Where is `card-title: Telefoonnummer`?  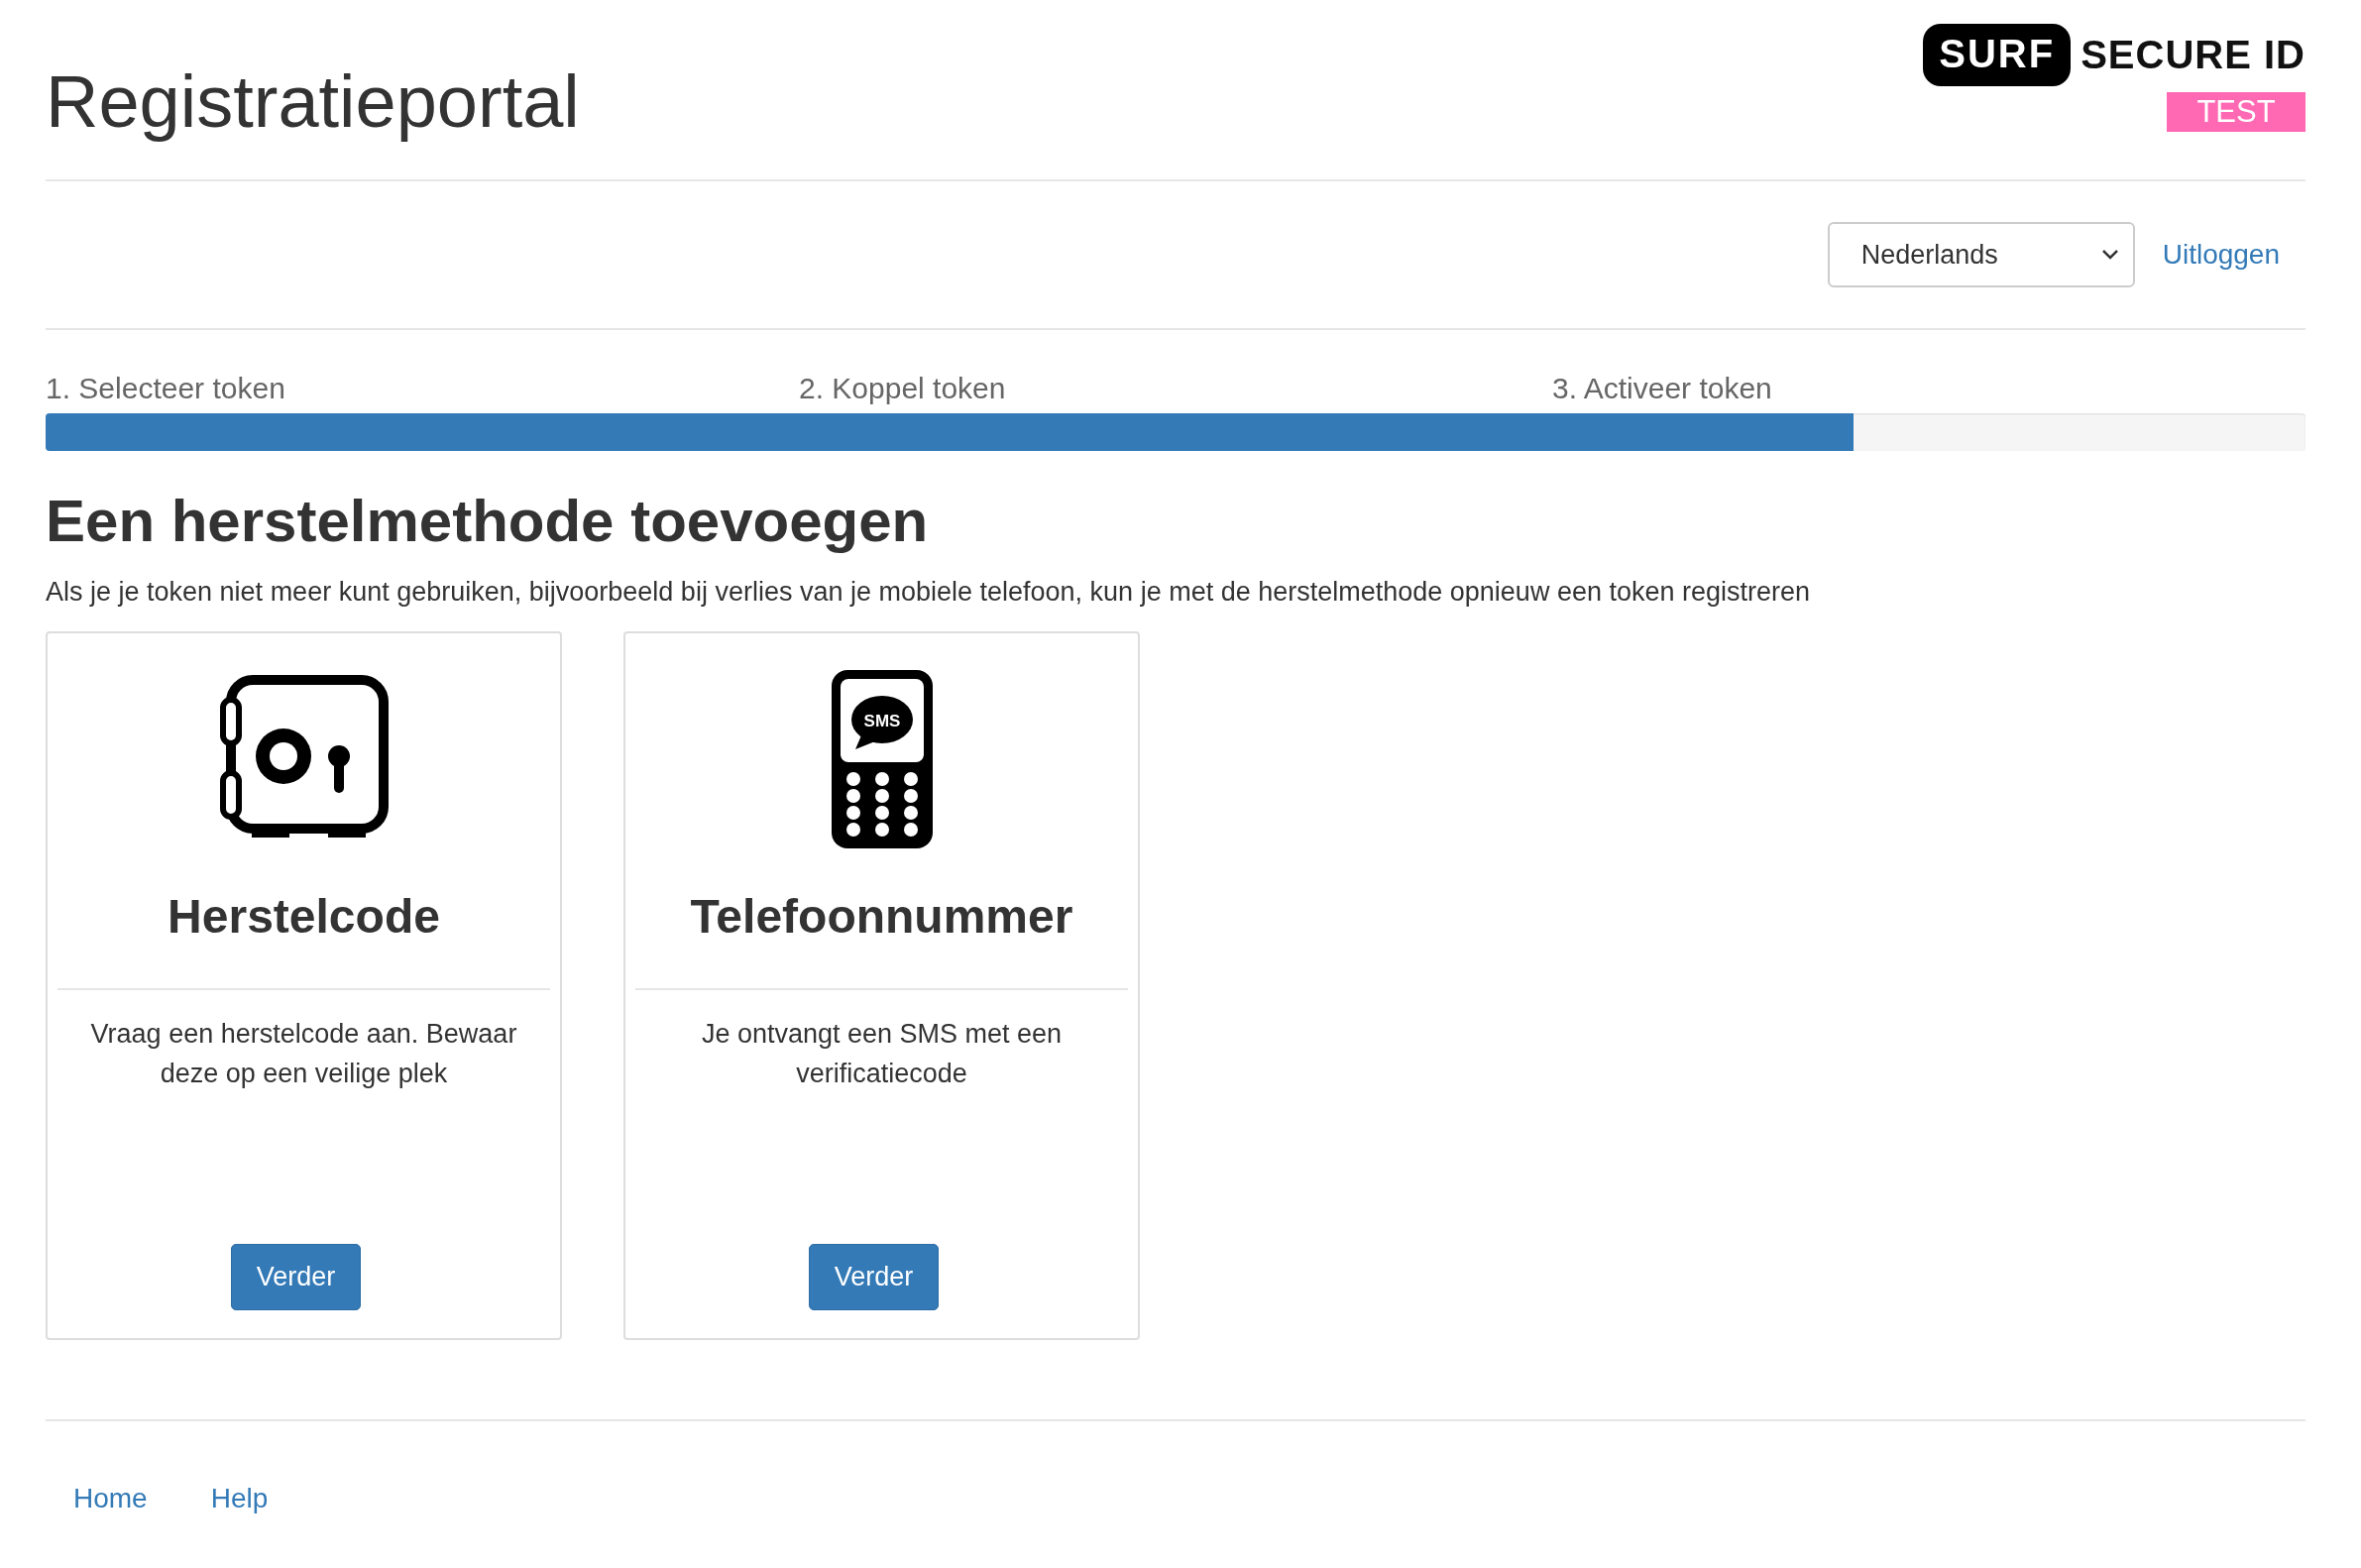 card-title: Telefoonnummer is located at coordinates (881, 939).